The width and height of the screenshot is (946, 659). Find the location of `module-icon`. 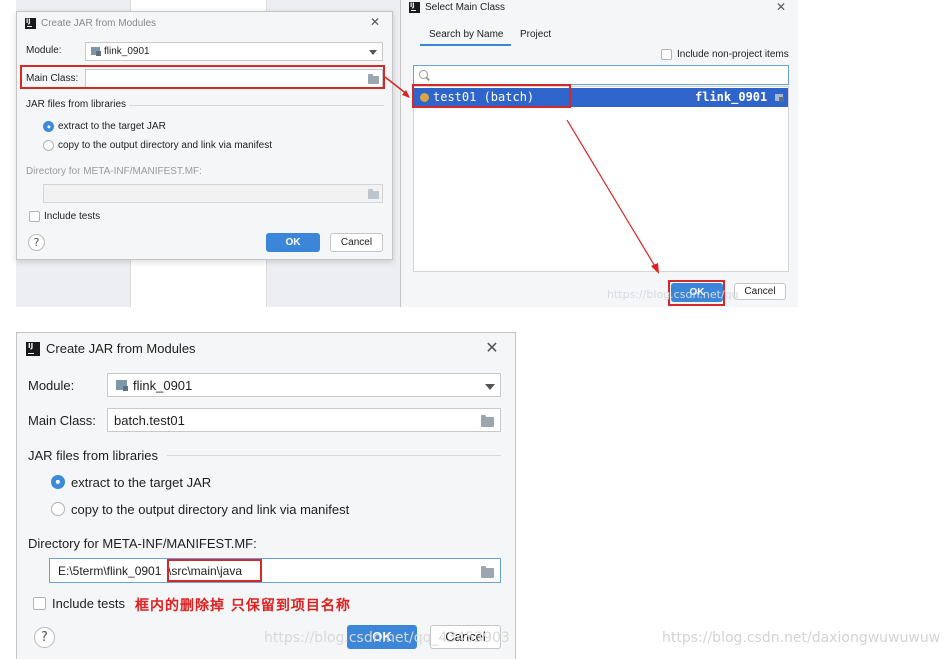

module-icon is located at coordinates (122, 385).